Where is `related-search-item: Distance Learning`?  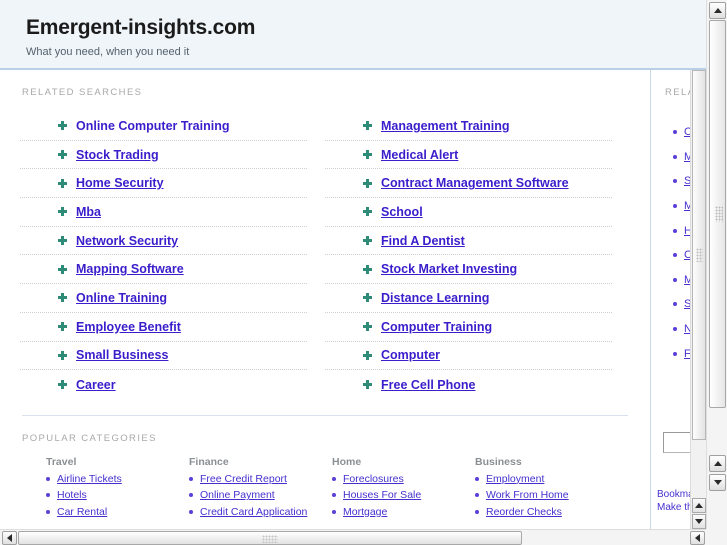 related-search-item: Distance Learning is located at coordinates (468, 298).